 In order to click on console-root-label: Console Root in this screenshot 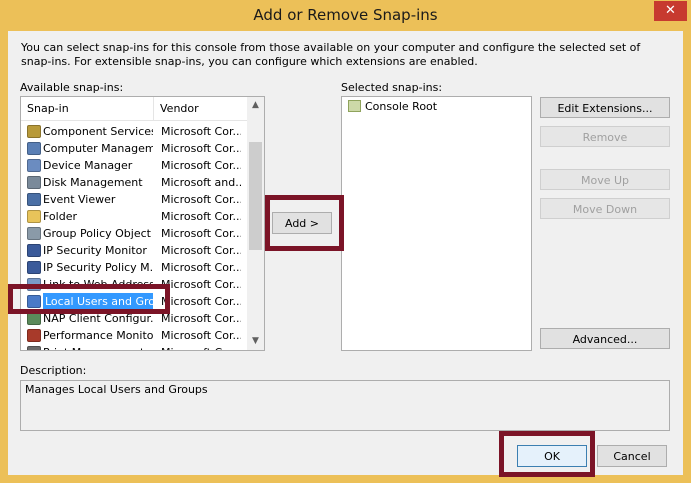, I will do `click(401, 106)`.